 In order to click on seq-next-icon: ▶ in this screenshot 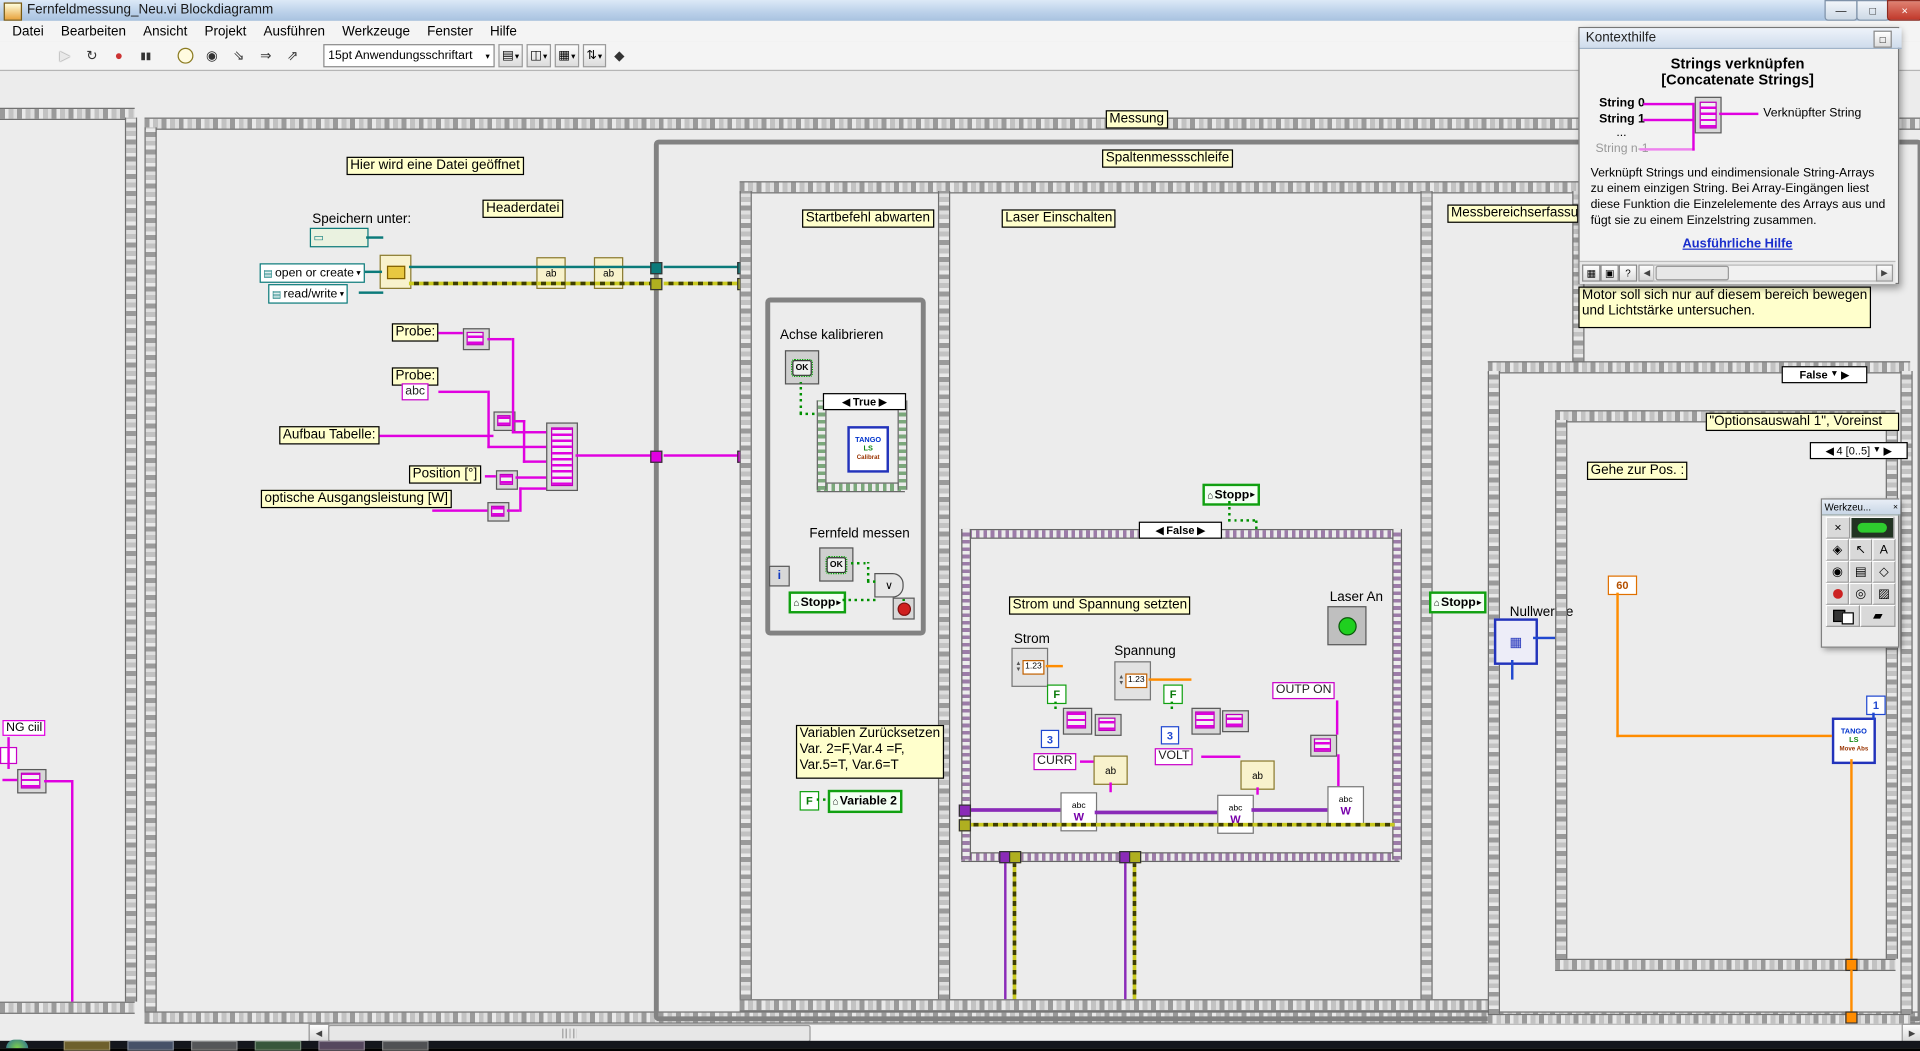, I will do `click(1888, 450)`.